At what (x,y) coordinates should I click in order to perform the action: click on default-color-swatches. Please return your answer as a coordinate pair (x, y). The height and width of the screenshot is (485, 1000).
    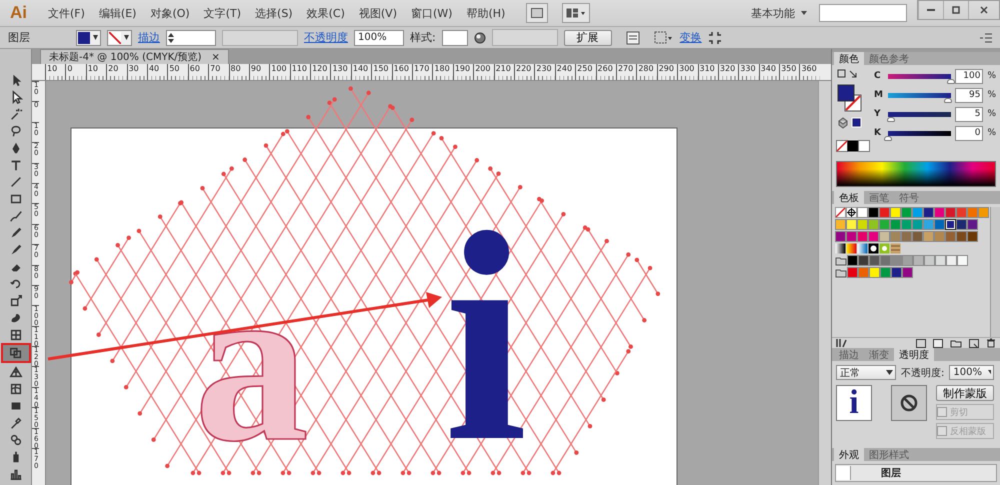
    Looking at the image, I should click on (853, 146).